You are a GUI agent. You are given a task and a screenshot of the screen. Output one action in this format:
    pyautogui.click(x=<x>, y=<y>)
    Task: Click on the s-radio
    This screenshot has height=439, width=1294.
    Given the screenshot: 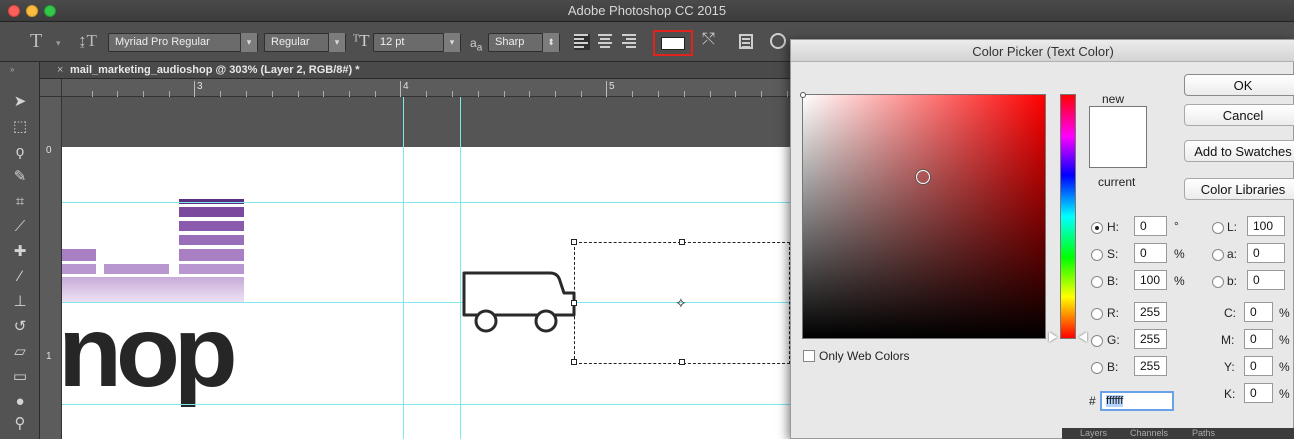 What is the action you would take?
    pyautogui.click(x=1097, y=255)
    